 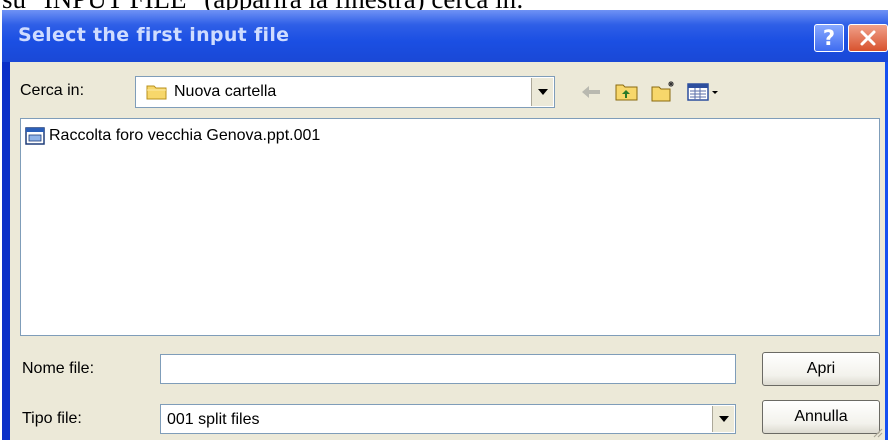 What do you see at coordinates (877, 432) in the screenshot?
I see `resize-grip-icon` at bounding box center [877, 432].